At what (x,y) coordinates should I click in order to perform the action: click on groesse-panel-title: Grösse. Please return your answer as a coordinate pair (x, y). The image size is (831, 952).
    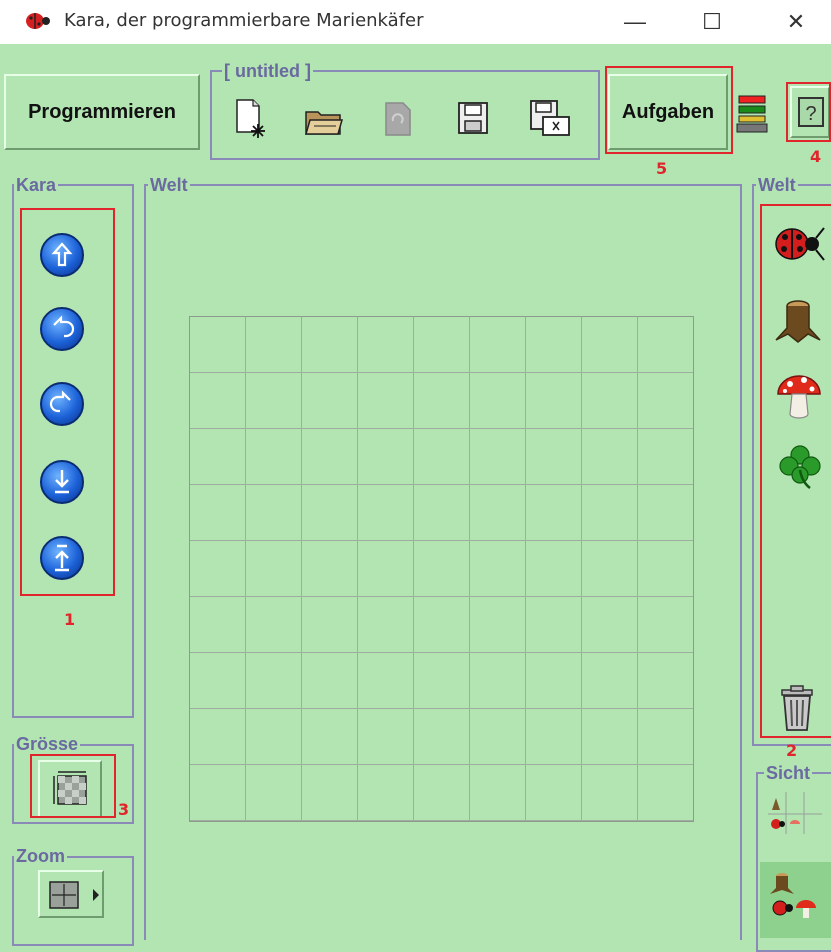
    Looking at the image, I should click on (47, 744).